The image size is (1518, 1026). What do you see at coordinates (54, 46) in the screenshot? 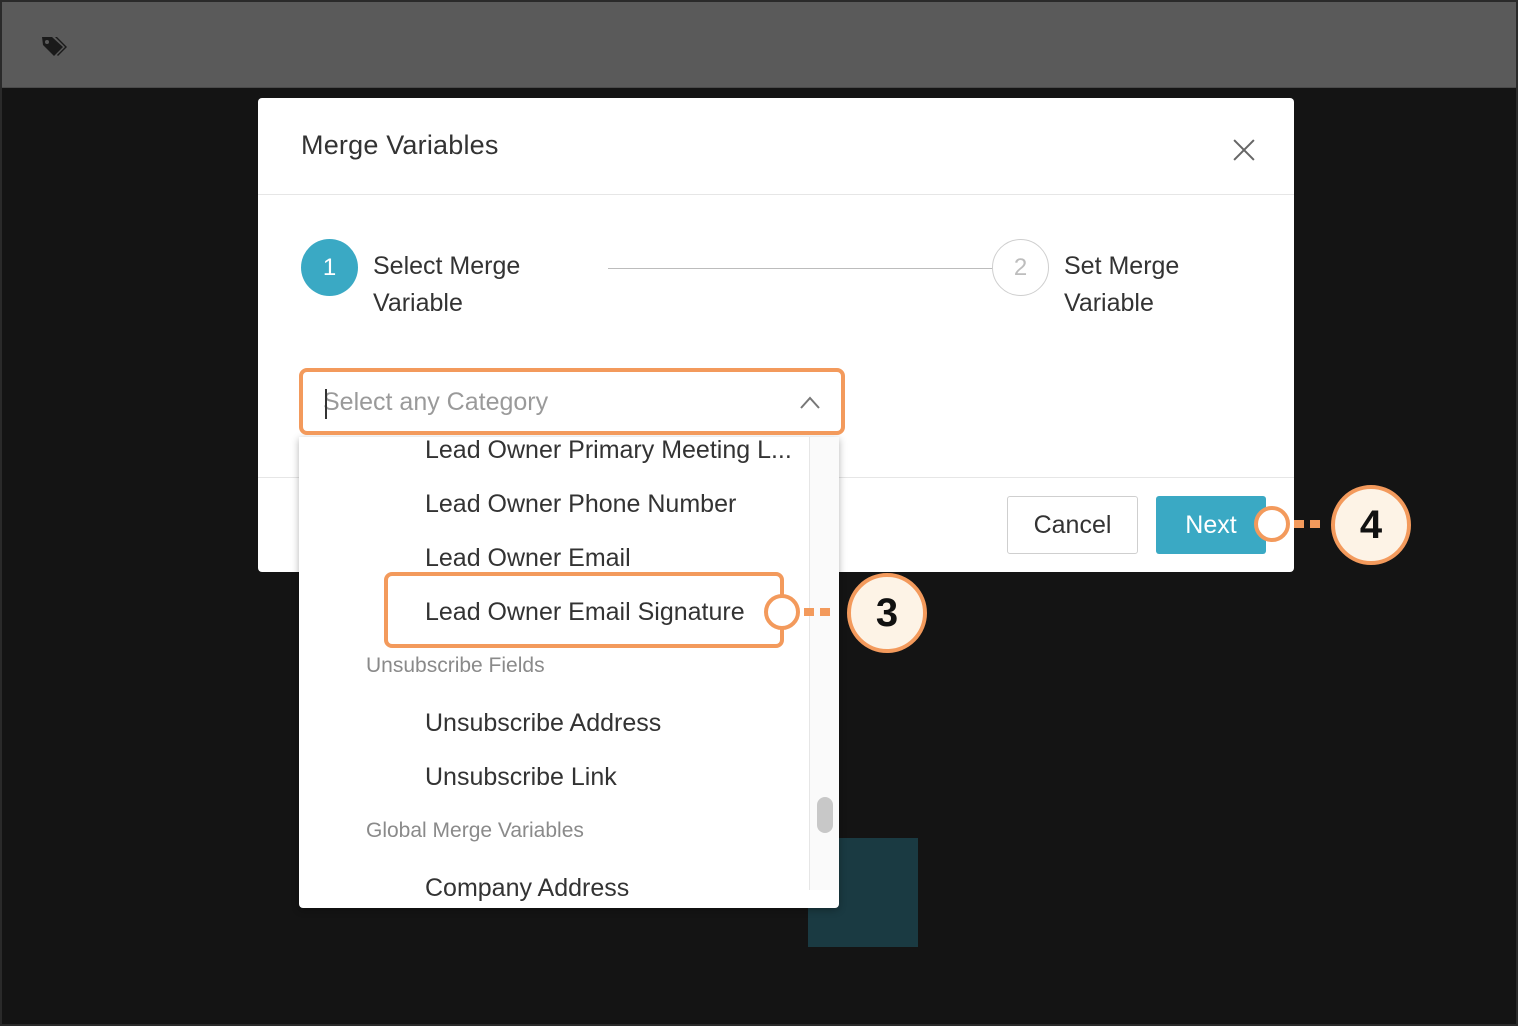
I see `tag-icon` at bounding box center [54, 46].